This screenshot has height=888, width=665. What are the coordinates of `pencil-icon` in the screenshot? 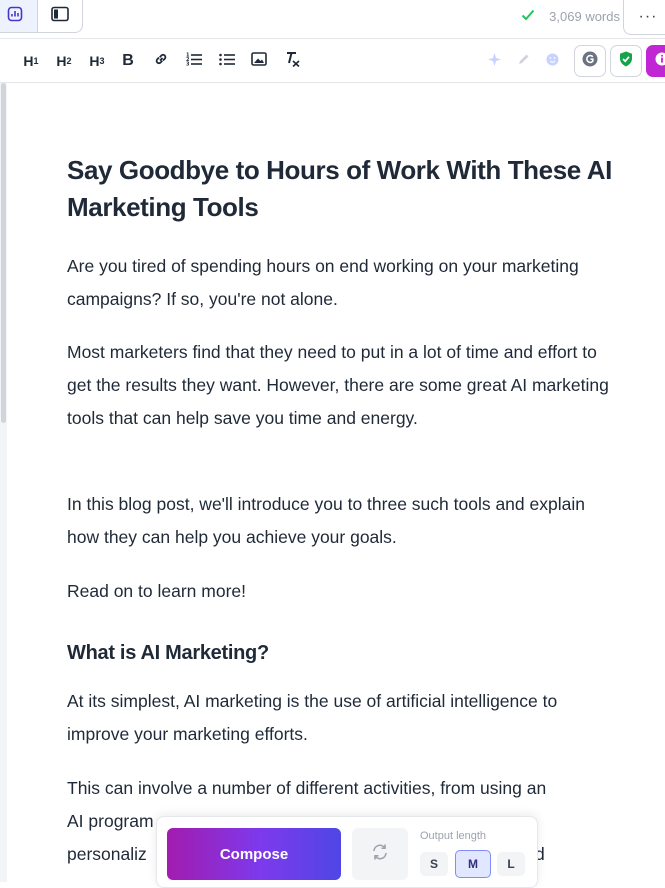 It's located at (523, 61).